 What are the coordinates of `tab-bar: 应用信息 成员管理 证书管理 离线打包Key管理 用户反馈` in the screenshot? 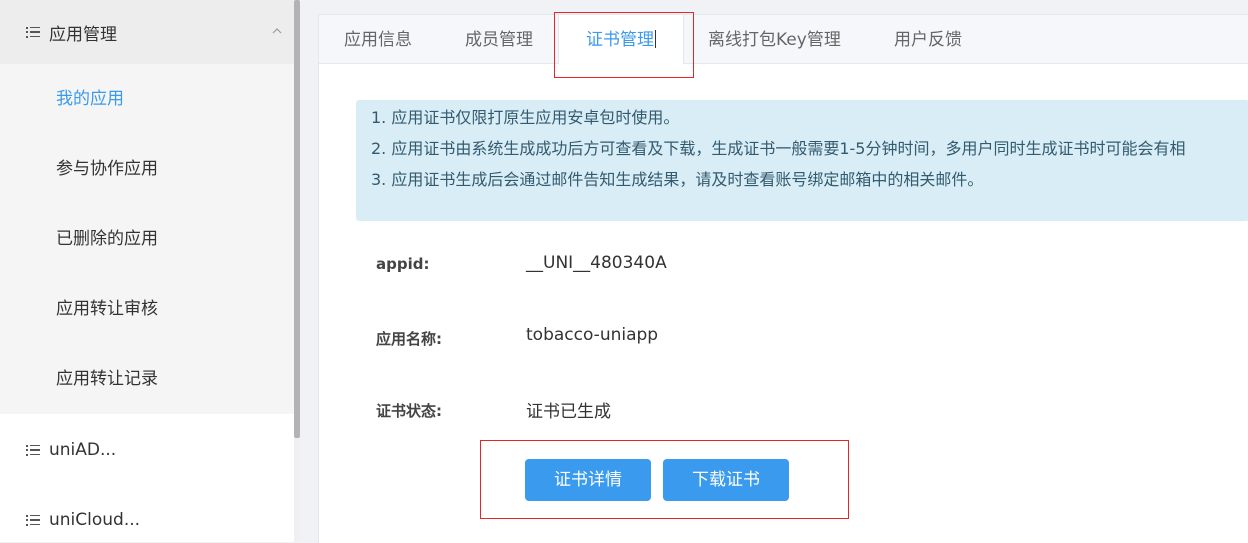 It's located at (783, 39).